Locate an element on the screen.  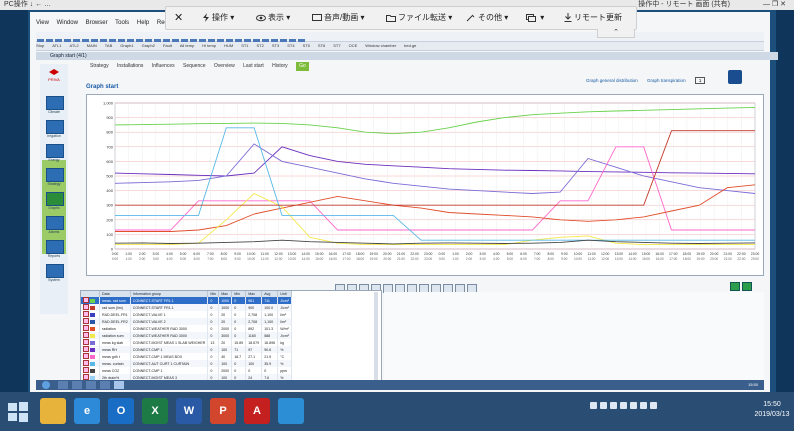
quick-link-14: ST4 is located at coordinates (290, 45).